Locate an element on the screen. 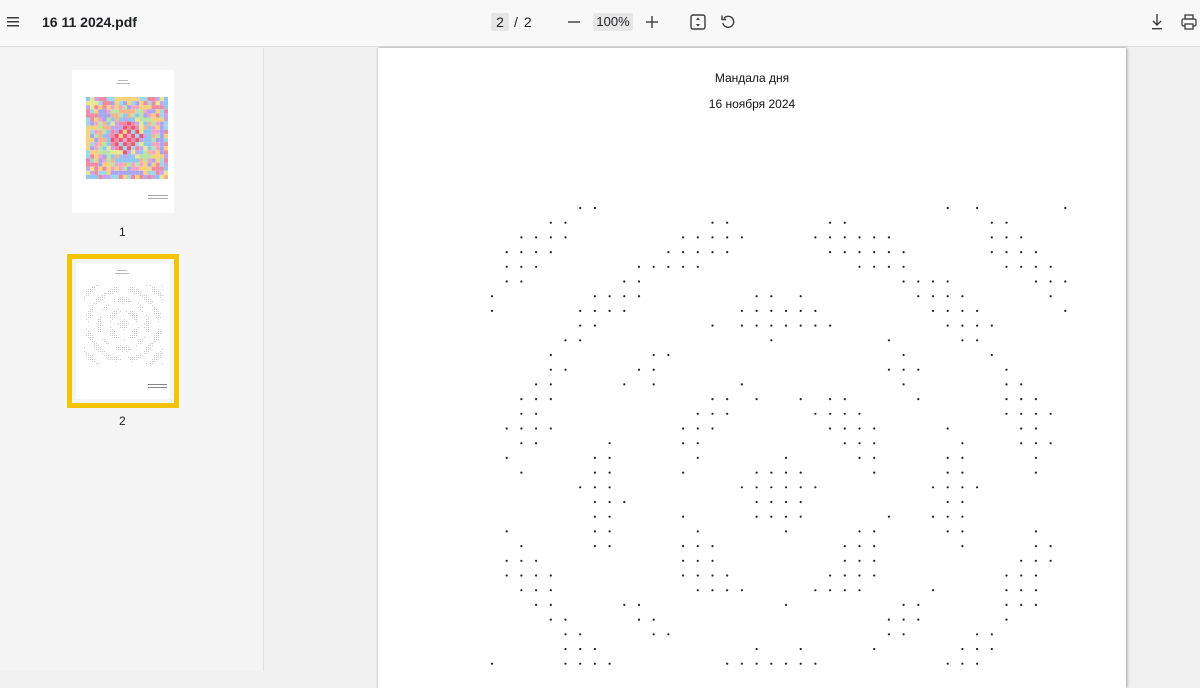 The image size is (1200, 688). print-button is located at coordinates (1189, 22).